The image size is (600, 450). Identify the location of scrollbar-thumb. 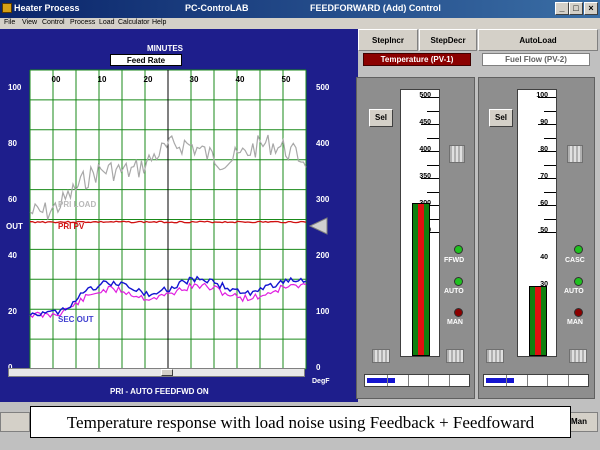
(167, 372).